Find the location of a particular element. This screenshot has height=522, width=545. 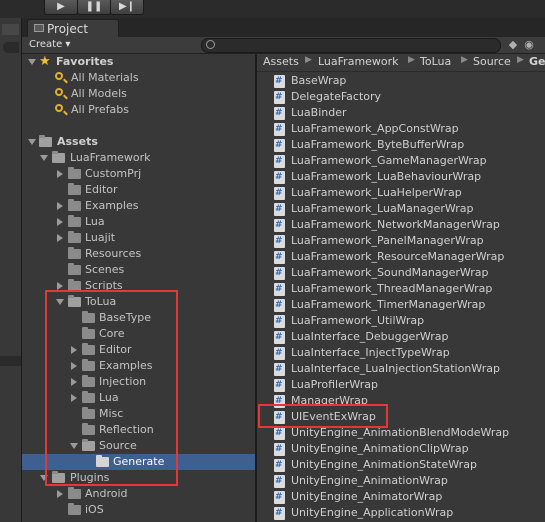

file-name: LuaFramework_GameManagerWrap is located at coordinates (389, 160).